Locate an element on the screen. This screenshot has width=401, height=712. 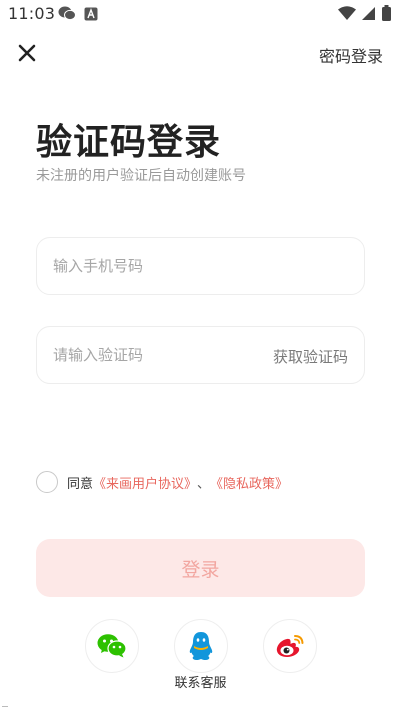
weibo-button is located at coordinates (290, 646).